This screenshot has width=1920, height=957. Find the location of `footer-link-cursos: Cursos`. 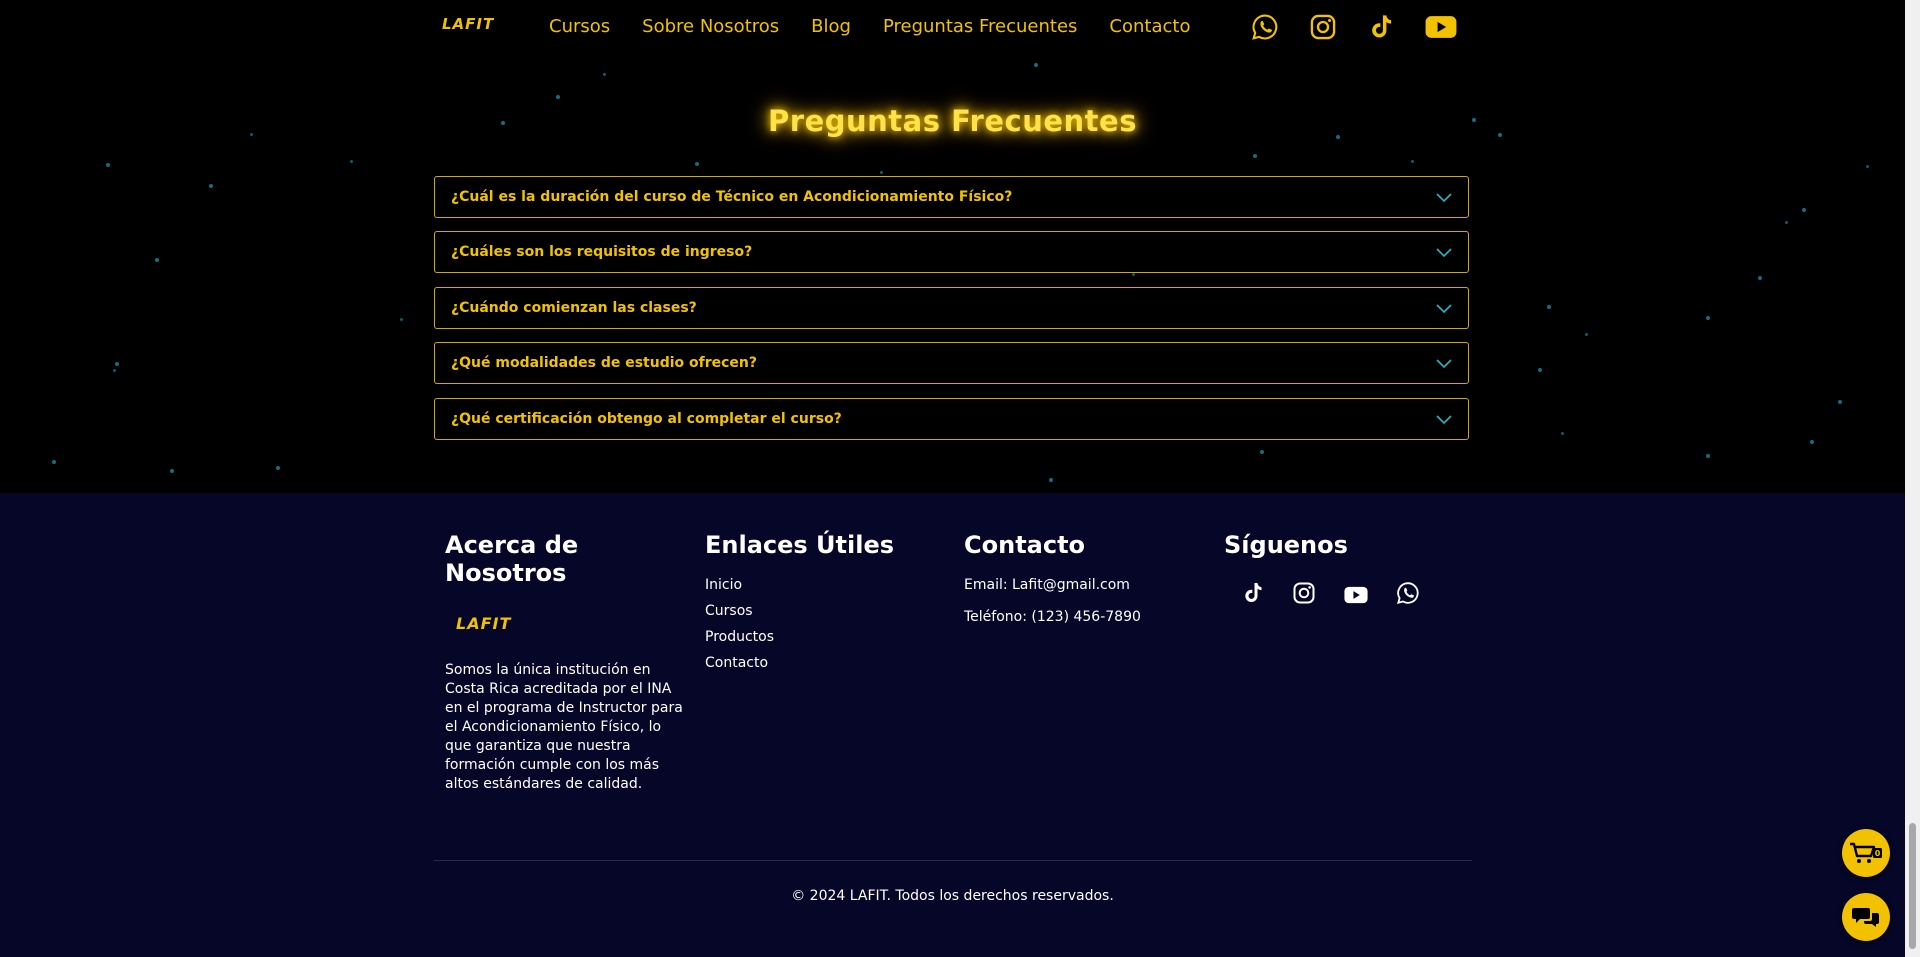

footer-link-cursos: Cursos is located at coordinates (729, 611).